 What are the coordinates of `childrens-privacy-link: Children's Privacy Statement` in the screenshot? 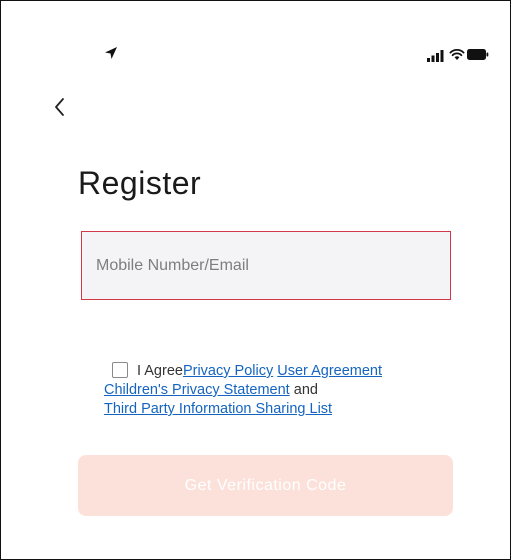 It's located at (197, 390).